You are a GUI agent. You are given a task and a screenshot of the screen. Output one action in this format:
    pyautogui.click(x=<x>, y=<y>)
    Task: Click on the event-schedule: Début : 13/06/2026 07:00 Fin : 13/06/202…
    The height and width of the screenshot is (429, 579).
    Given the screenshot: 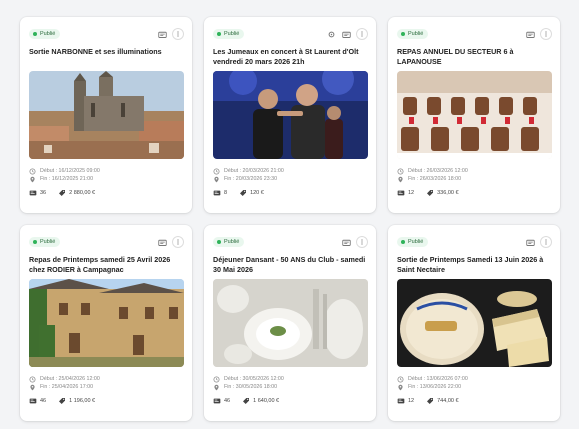 What is the action you would take?
    pyautogui.click(x=474, y=383)
    